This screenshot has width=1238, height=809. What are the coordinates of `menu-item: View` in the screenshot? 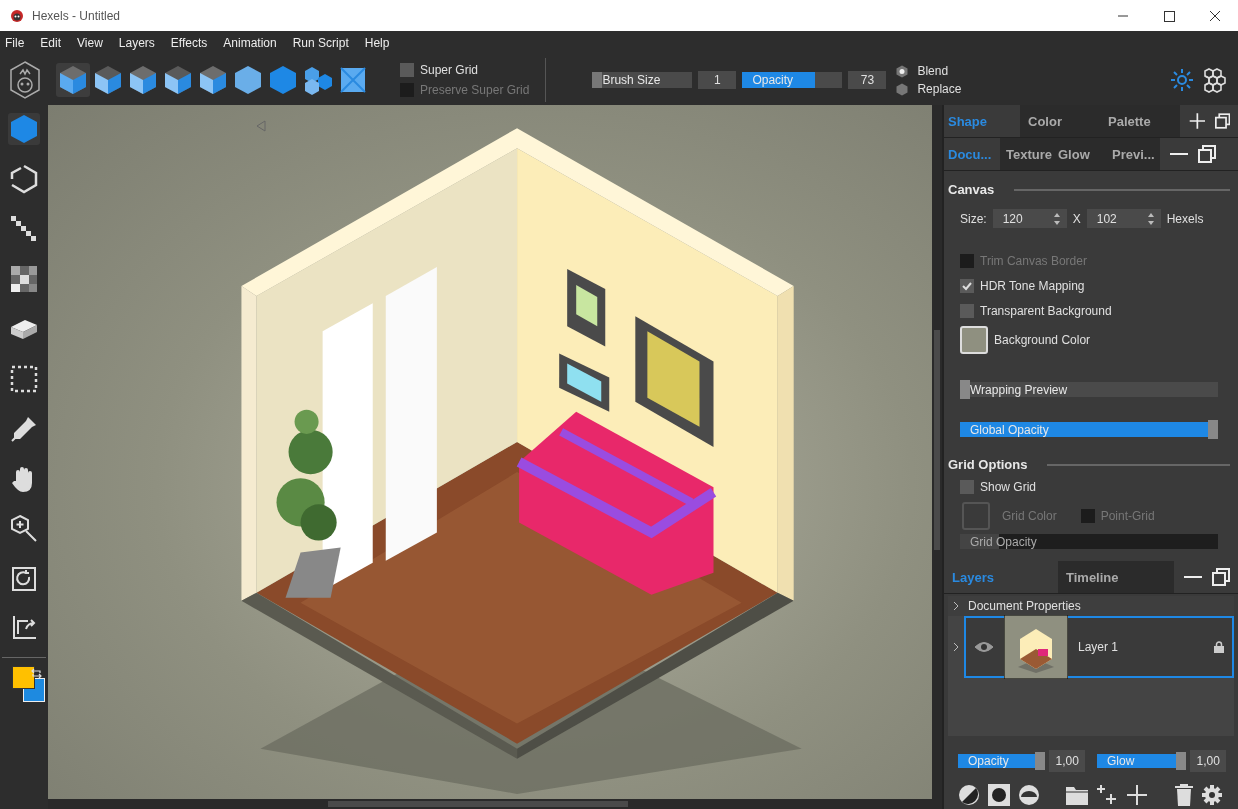 It's located at (90, 43).